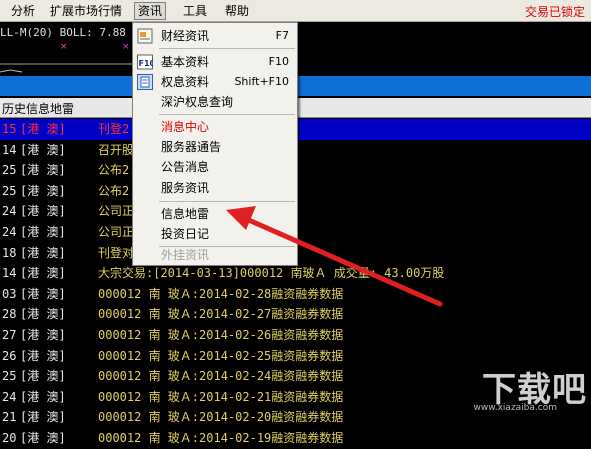 This screenshot has height=449, width=591. Describe the element at coordinates (295, 438) in the screenshot. I see `list-item: 20 [港 澳] 000012 南 玻Ａ:2014-02-19融资融券数据` at that location.